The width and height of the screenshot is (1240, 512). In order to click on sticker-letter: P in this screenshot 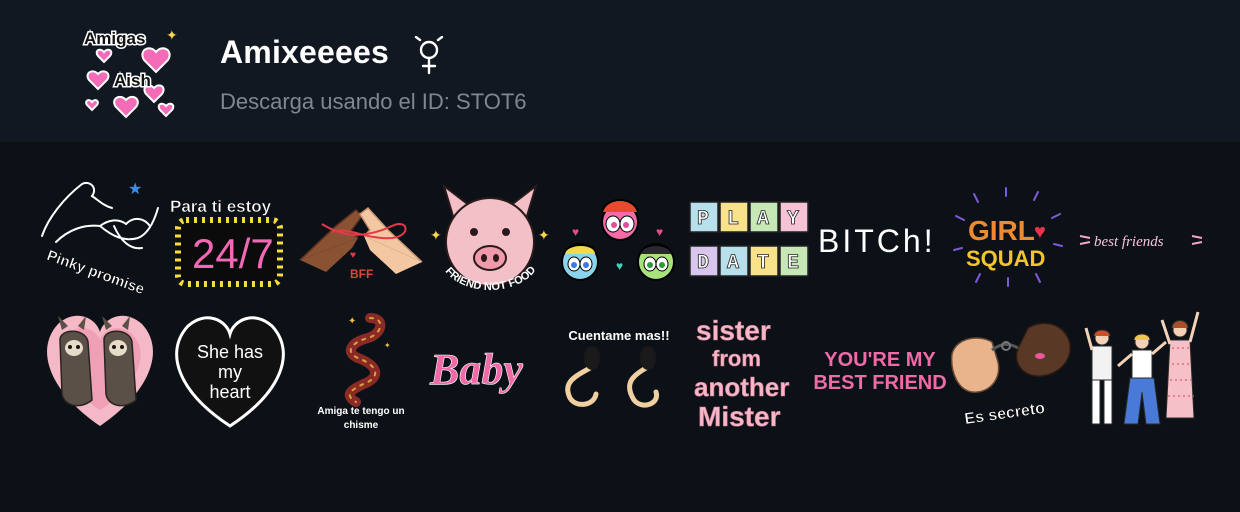, I will do `click(703, 219)`.